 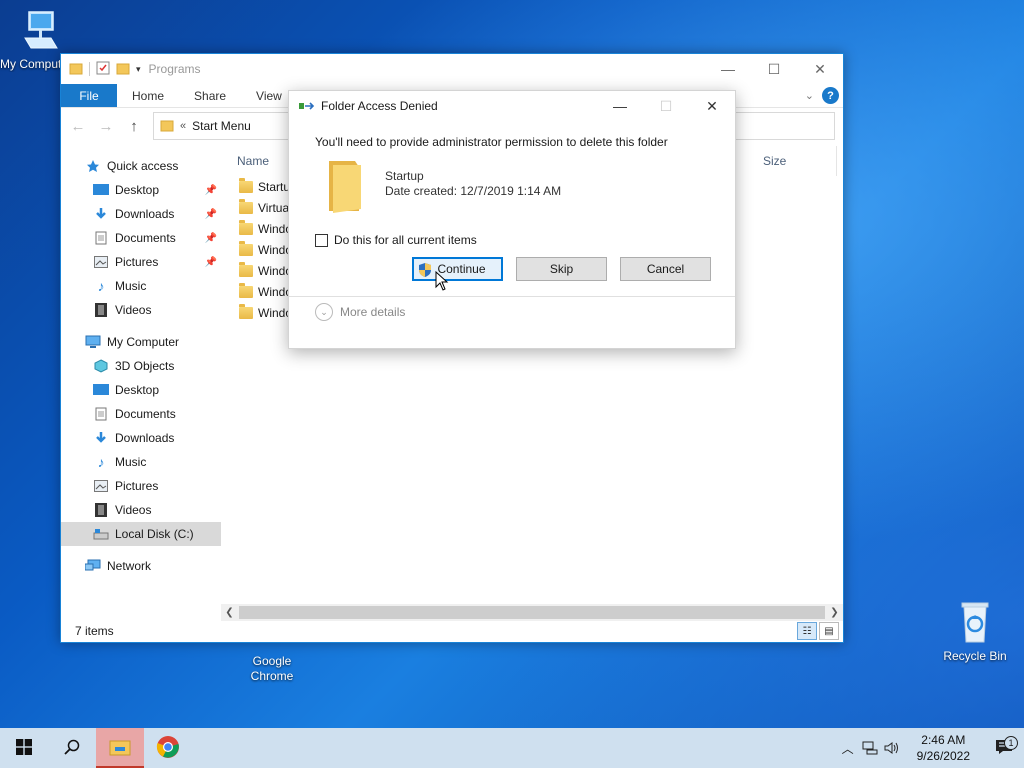 I want to click on pictures-icon, so click(x=101, y=486).